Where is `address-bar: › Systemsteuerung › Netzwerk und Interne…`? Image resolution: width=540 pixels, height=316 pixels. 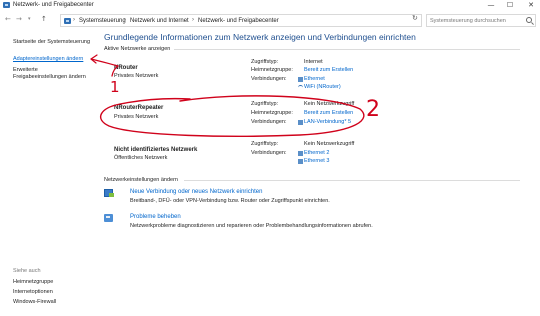
address-bar: › Systemsteuerung › Netzwerk und Interne… is located at coordinates (262, 20).